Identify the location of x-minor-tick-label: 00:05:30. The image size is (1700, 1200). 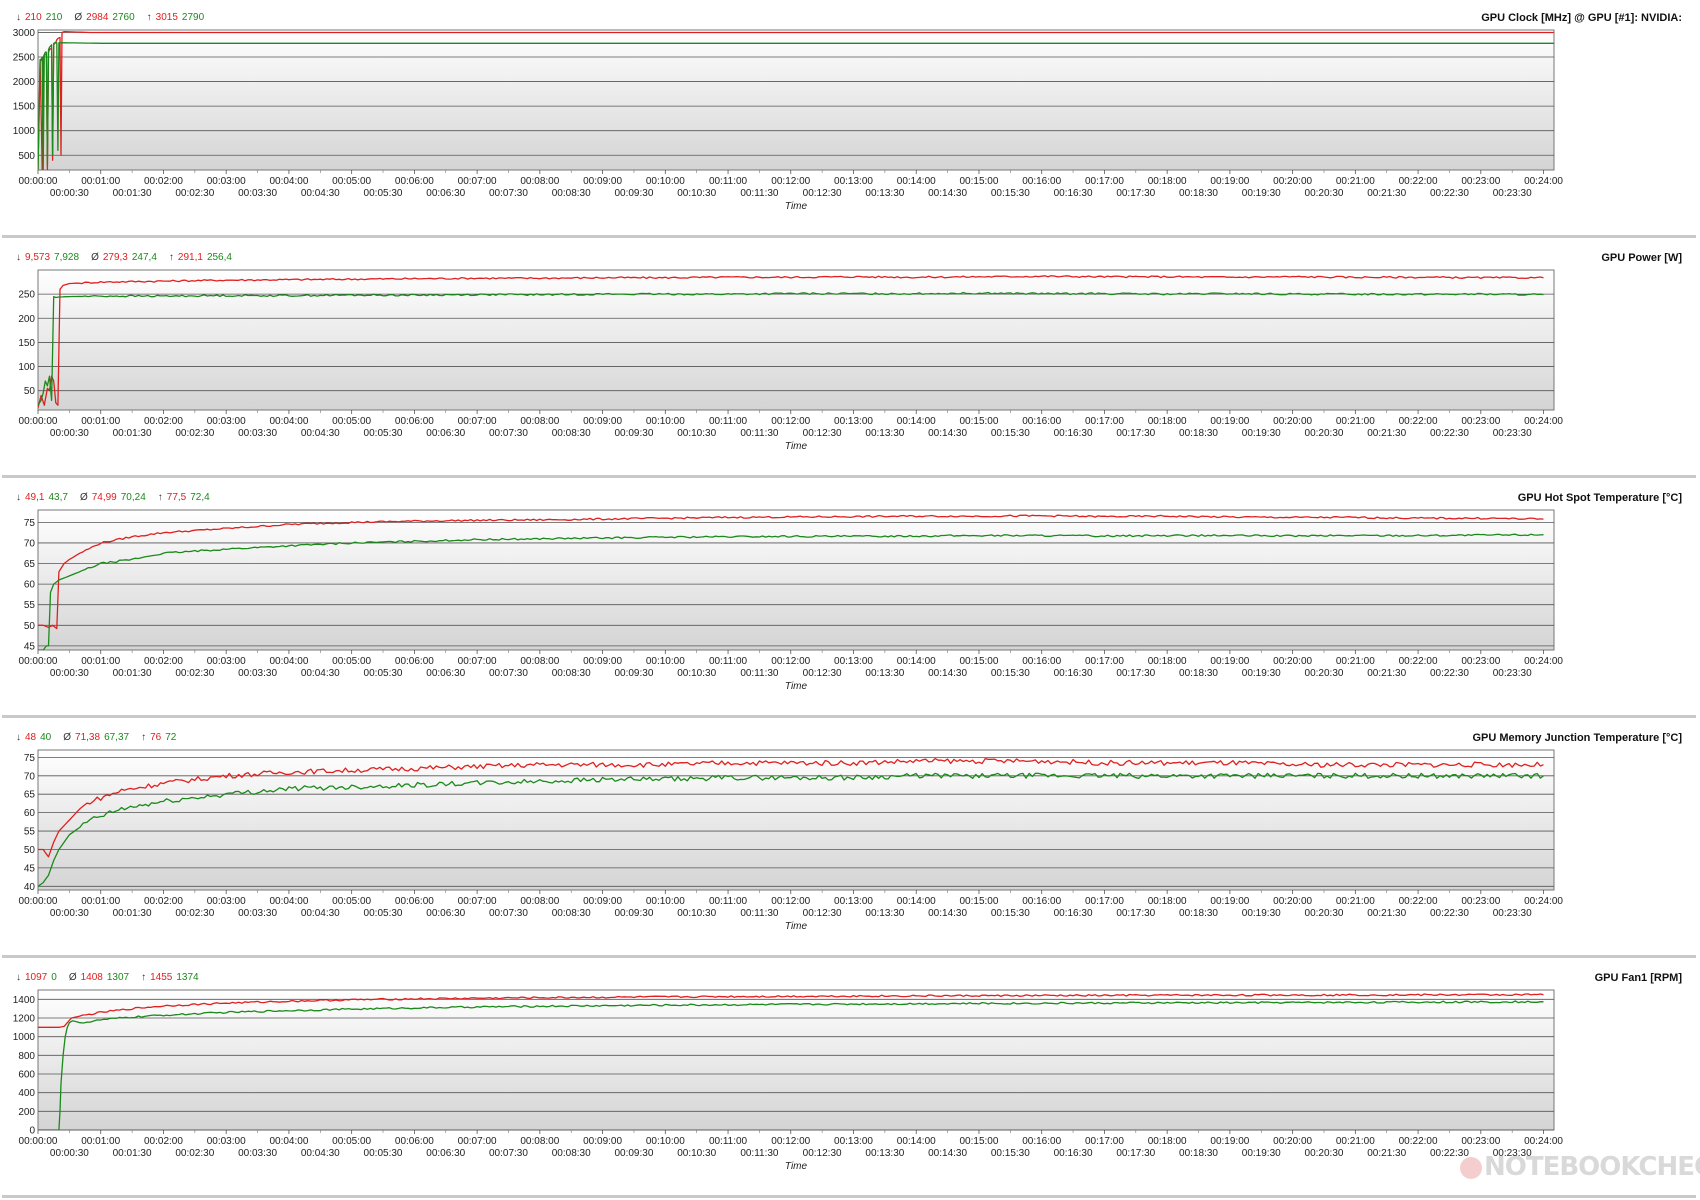
(383, 433).